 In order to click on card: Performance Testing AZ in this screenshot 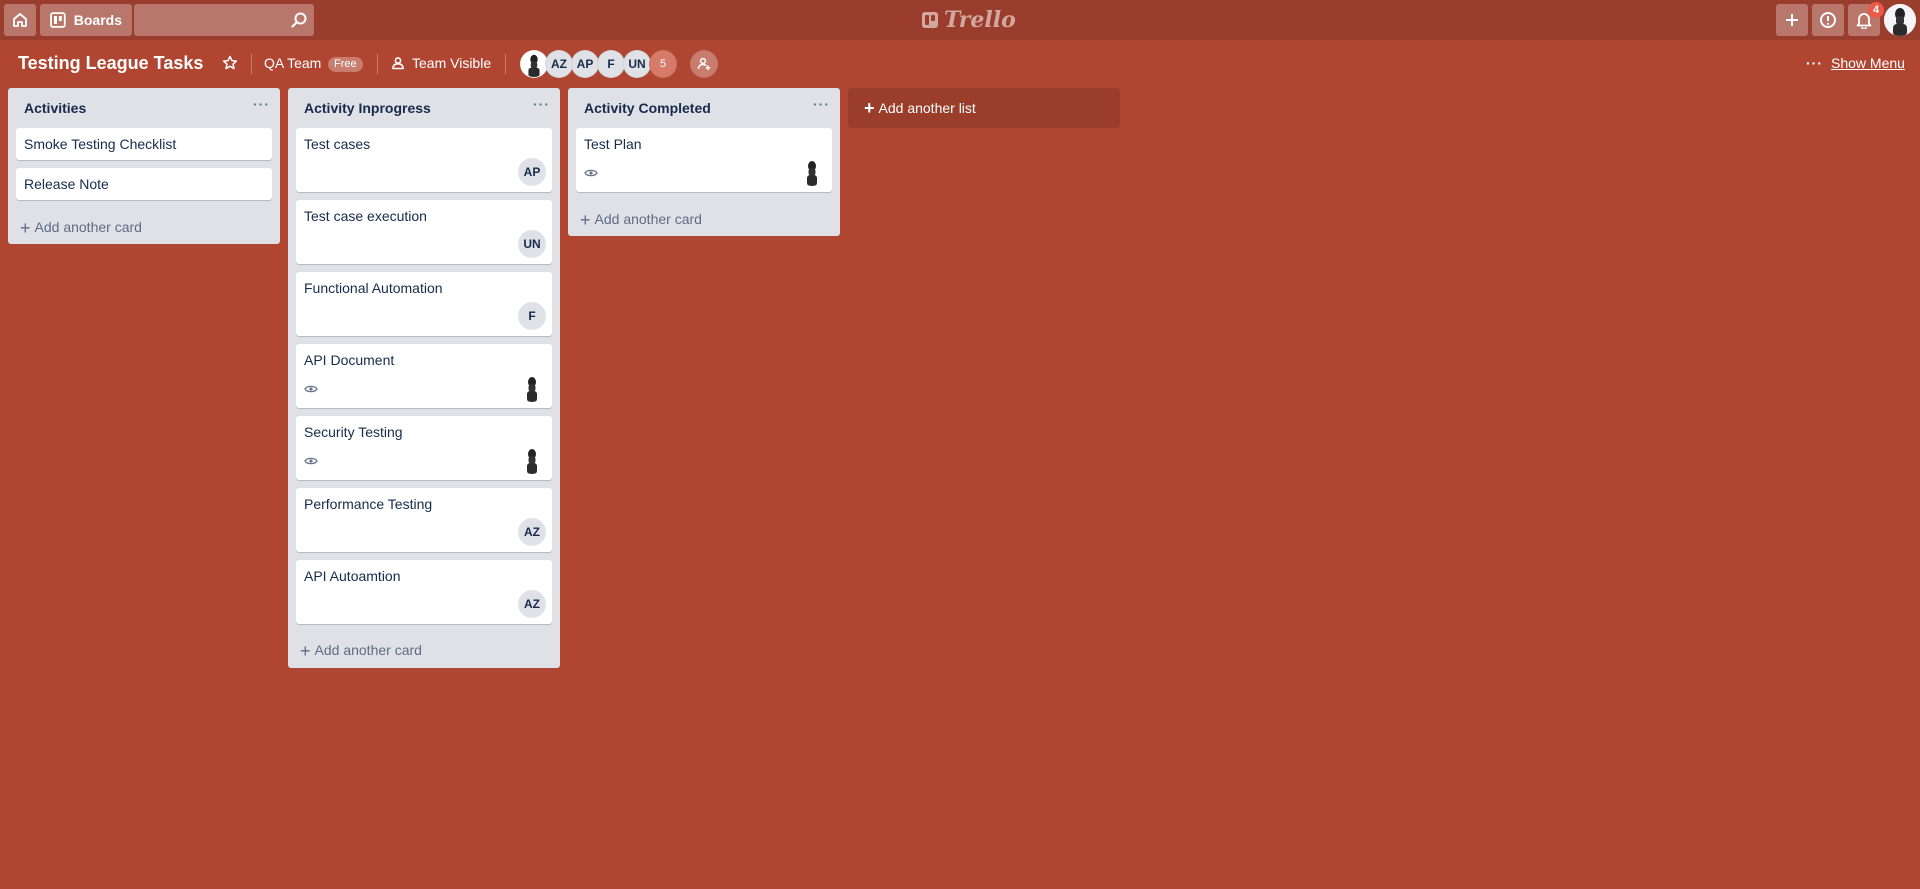, I will do `click(424, 520)`.